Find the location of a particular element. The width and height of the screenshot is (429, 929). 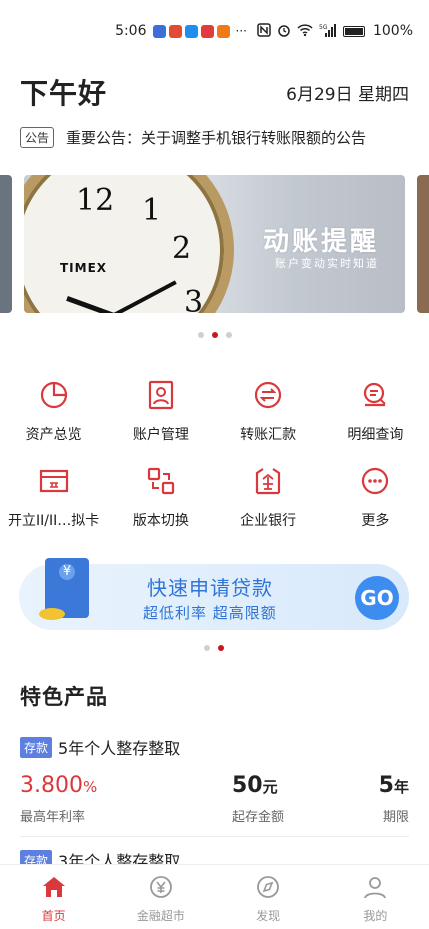

status-bar: 5:06 ··· 5G 100% is located at coordinates (214, 31).